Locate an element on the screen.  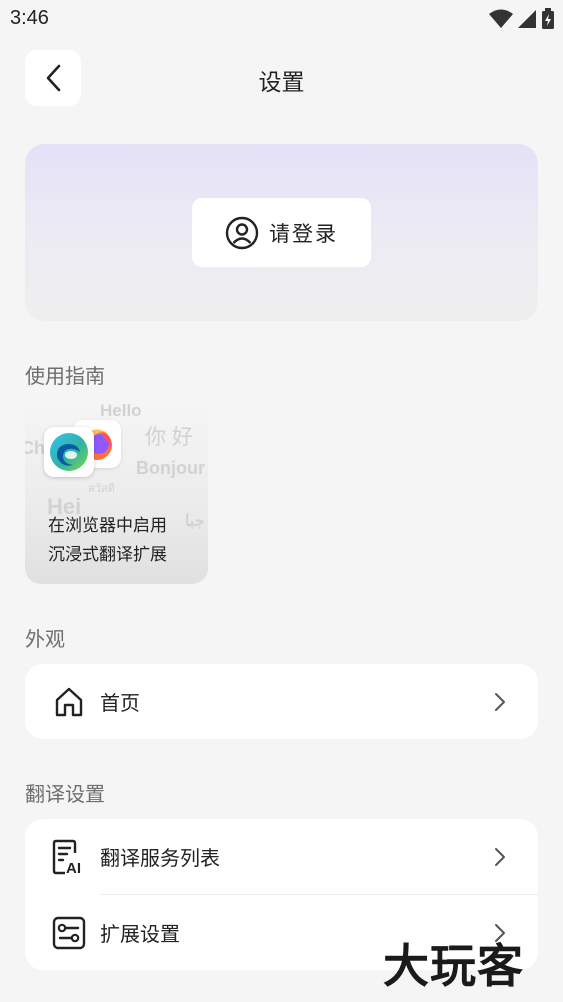
section-title-guide: 使用指南 is located at coordinates (65, 376).